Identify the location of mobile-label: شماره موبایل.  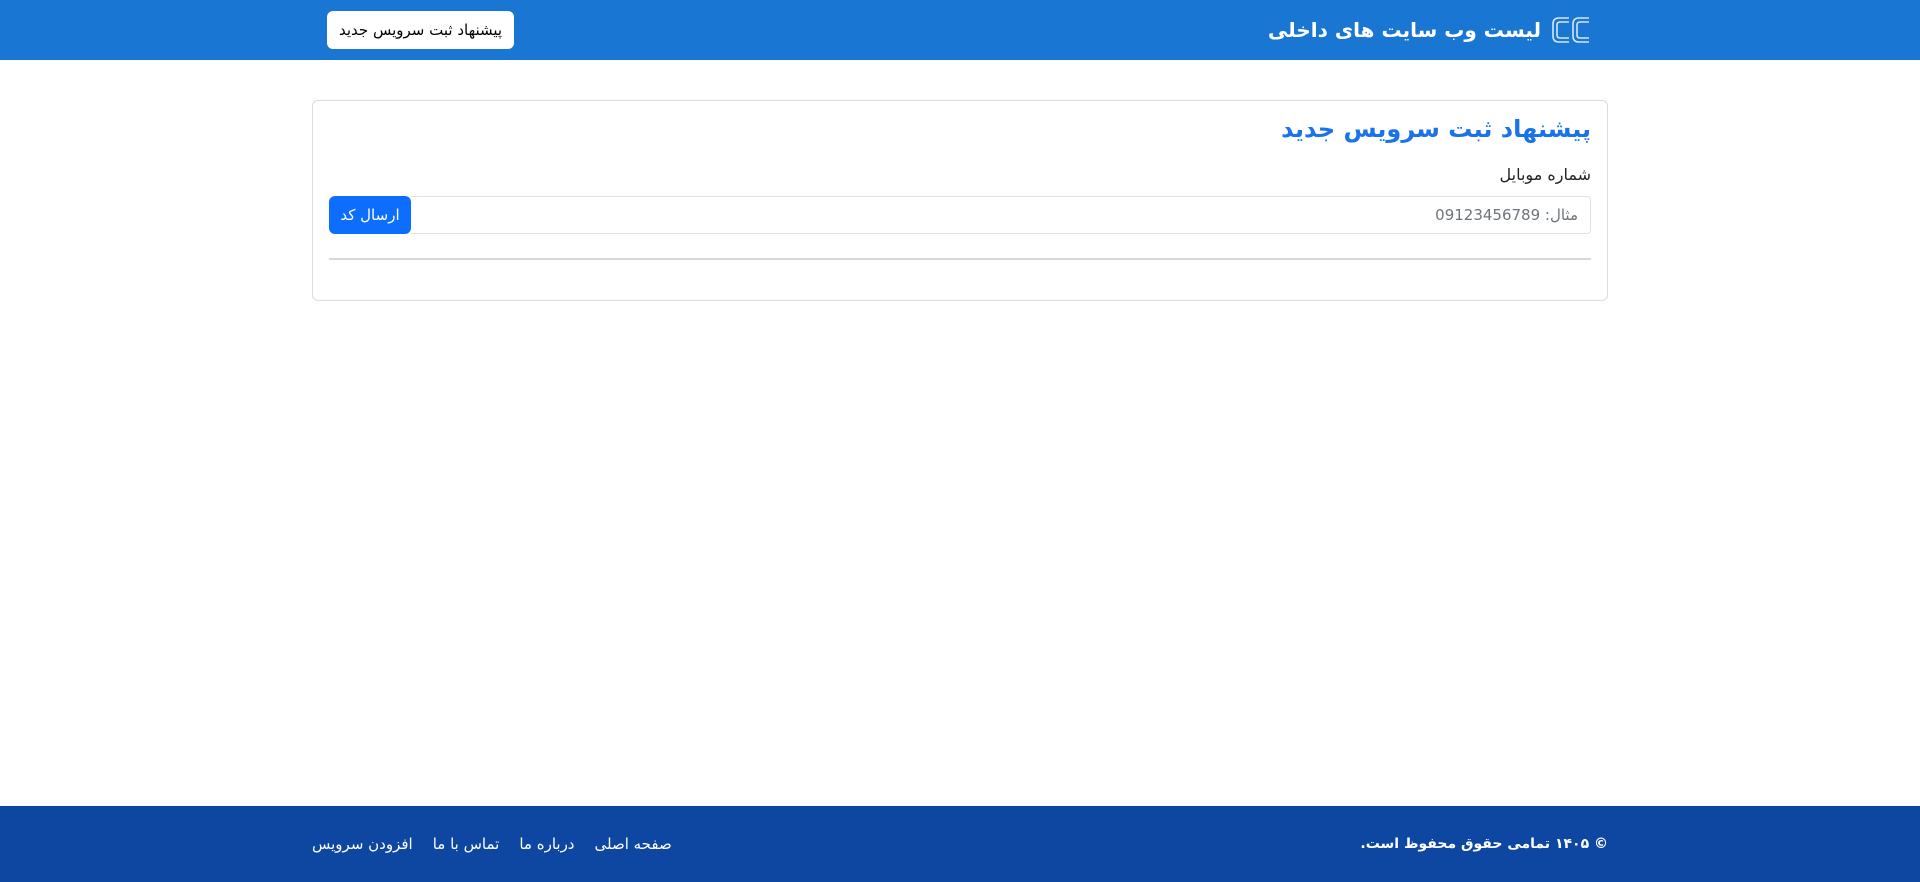
(1545, 174).